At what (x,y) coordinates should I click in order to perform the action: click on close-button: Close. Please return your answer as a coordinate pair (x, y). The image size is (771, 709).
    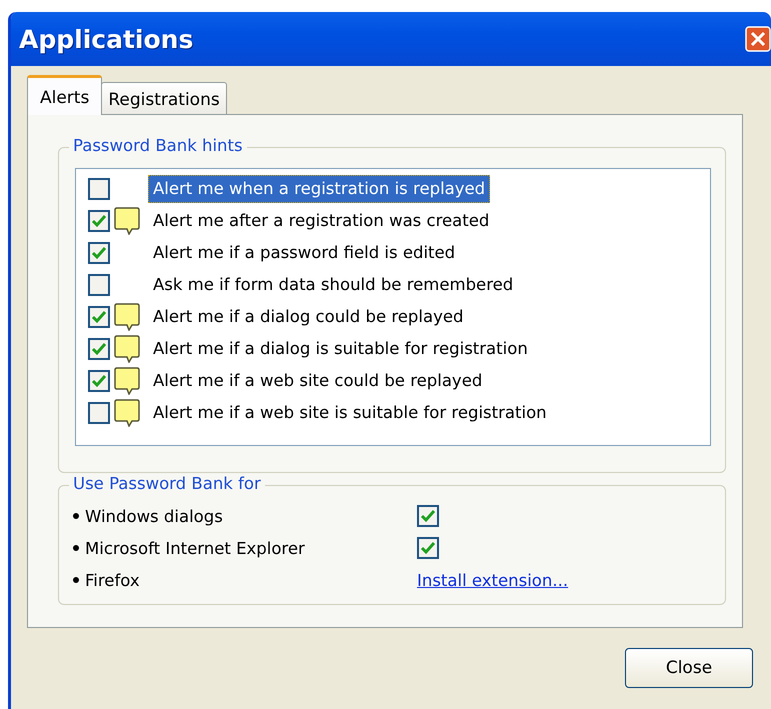
    Looking at the image, I should click on (689, 668).